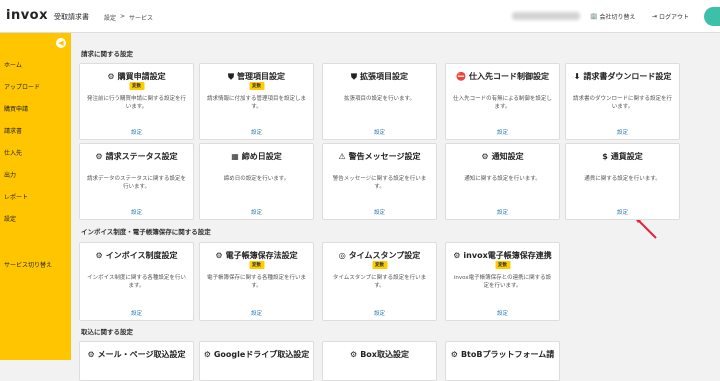 The height and width of the screenshot is (381, 720). I want to click on card-title: ⚙ 請求ステータス設定, so click(136, 156).